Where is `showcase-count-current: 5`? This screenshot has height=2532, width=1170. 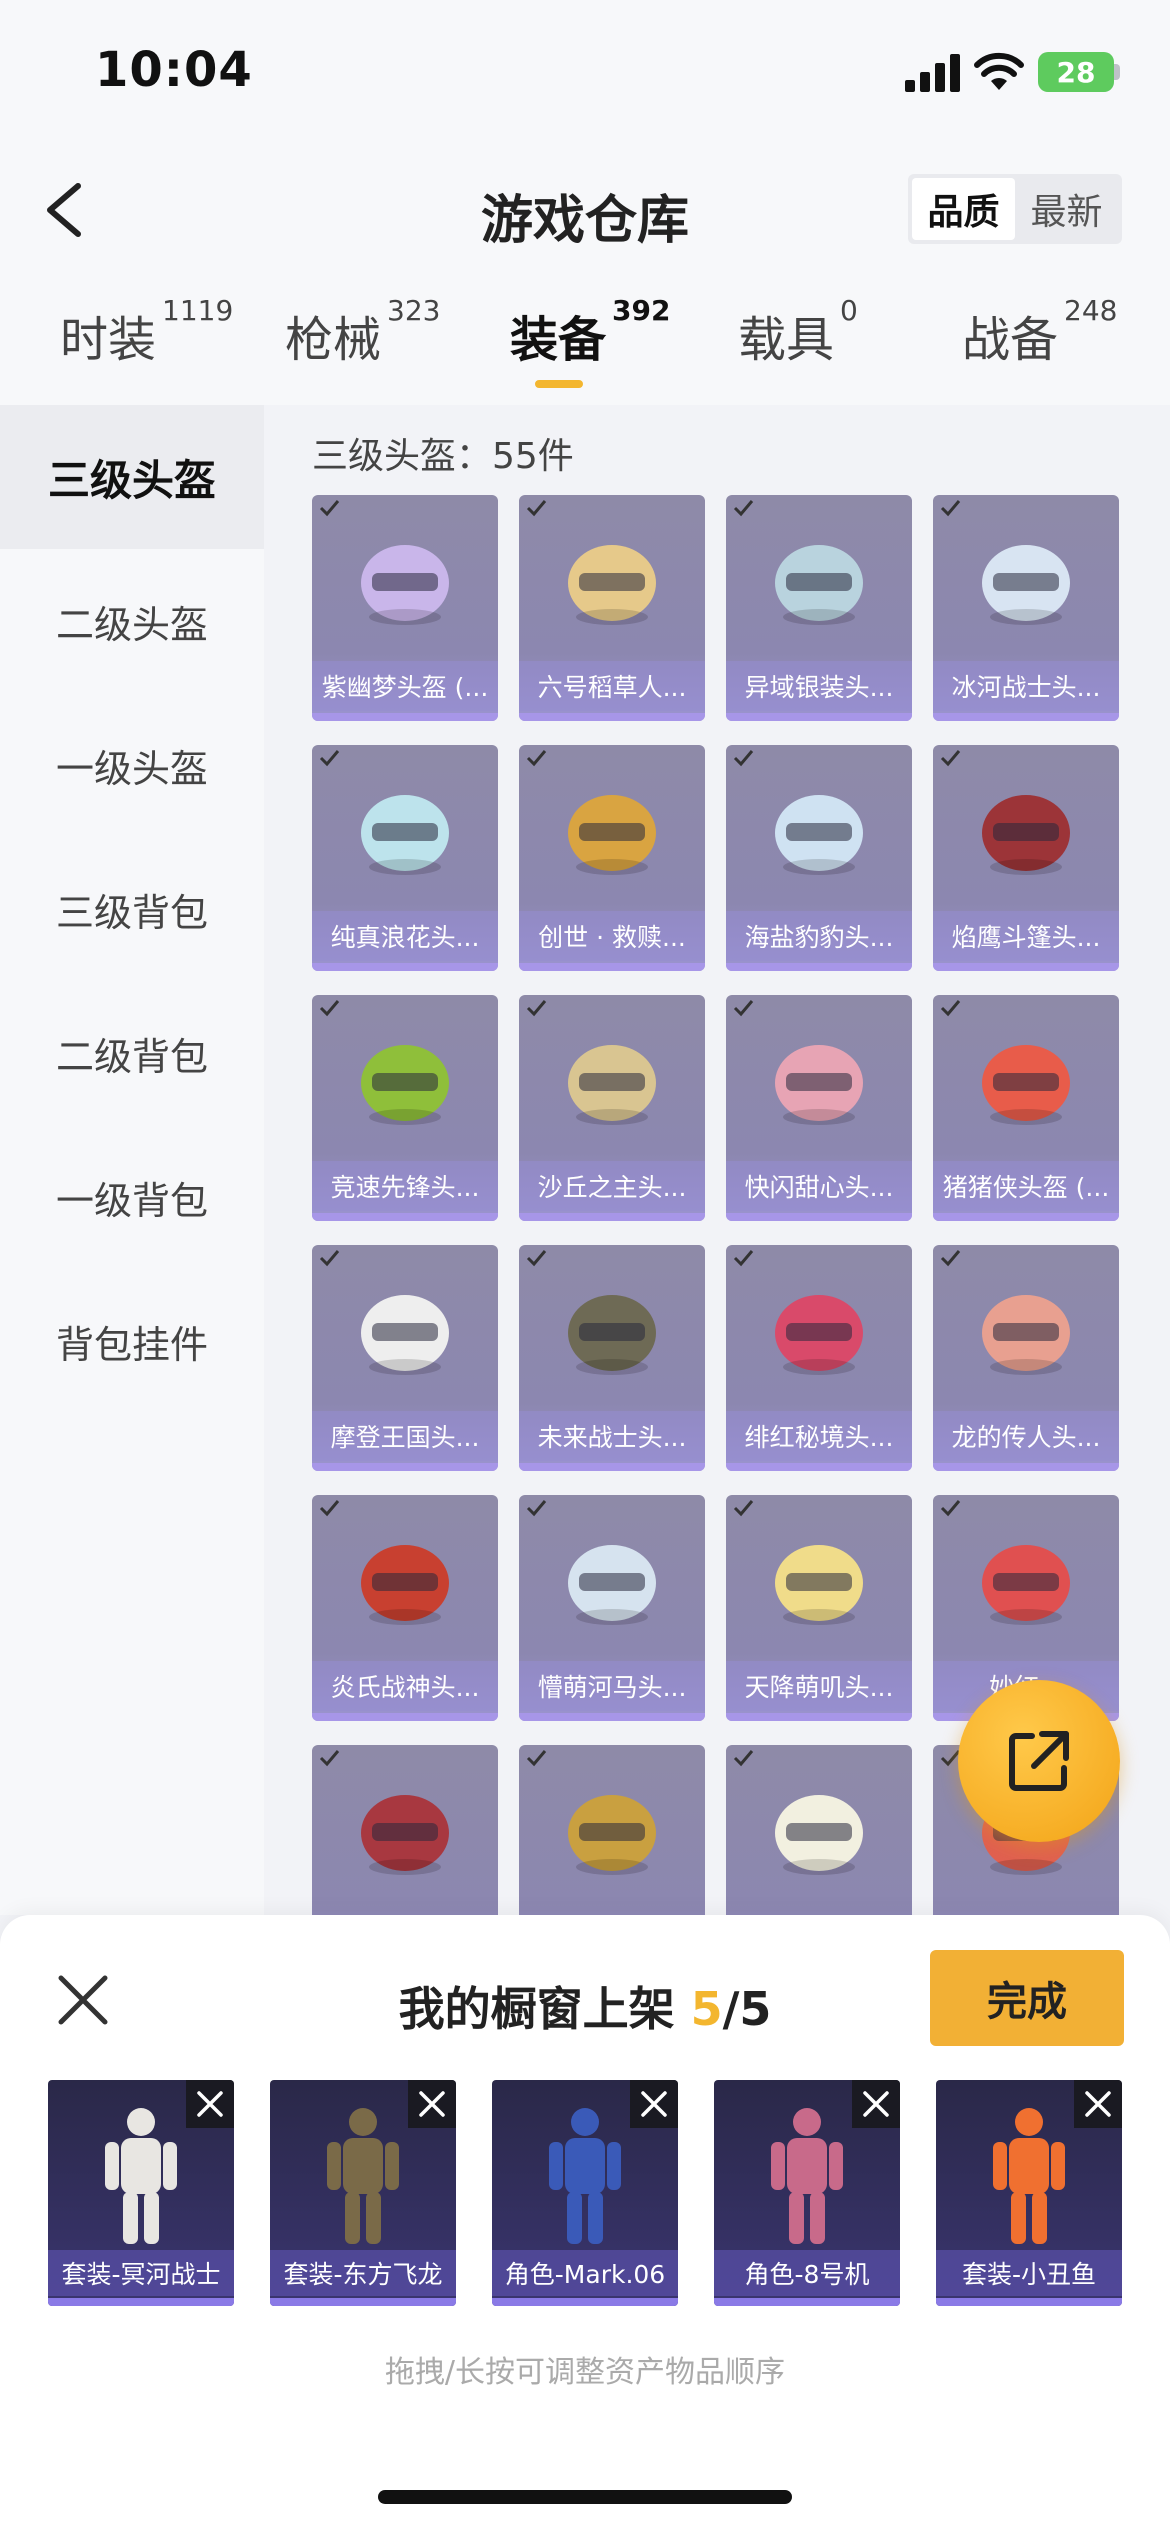
showcase-count-current: 5 is located at coordinates (706, 2009).